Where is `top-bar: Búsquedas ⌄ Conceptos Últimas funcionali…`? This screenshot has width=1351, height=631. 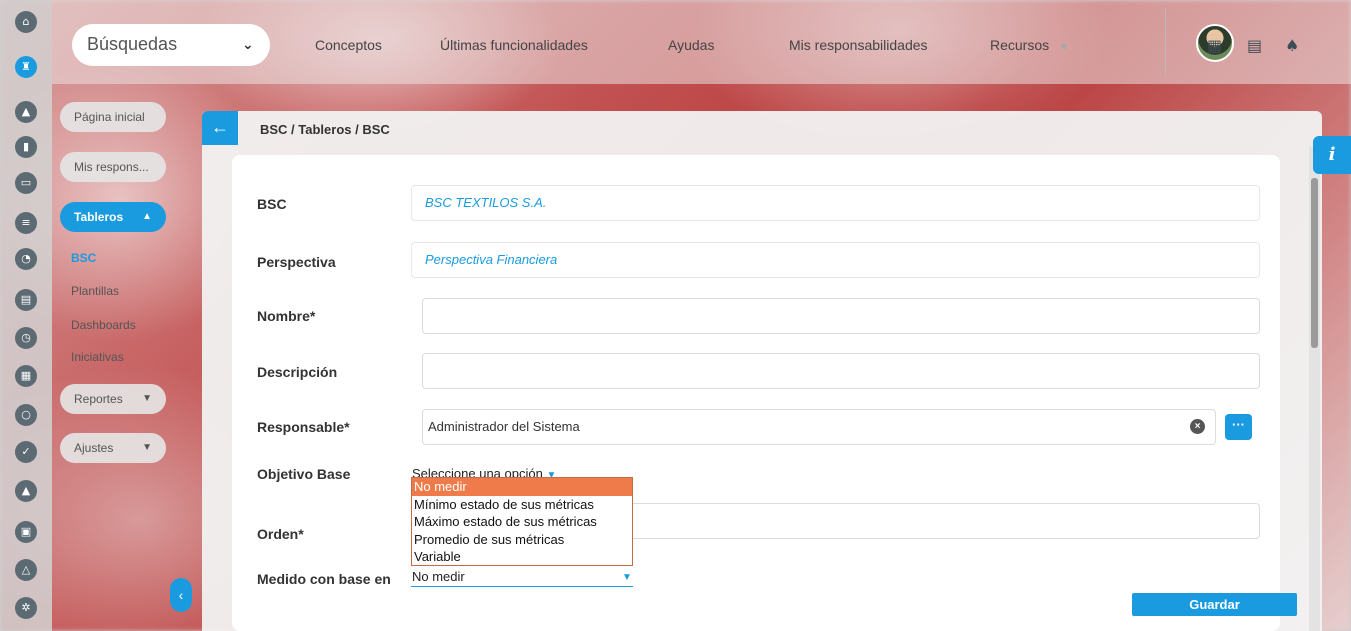
top-bar: Búsquedas ⌄ Conceptos Últimas funcionali… is located at coordinates (701, 42).